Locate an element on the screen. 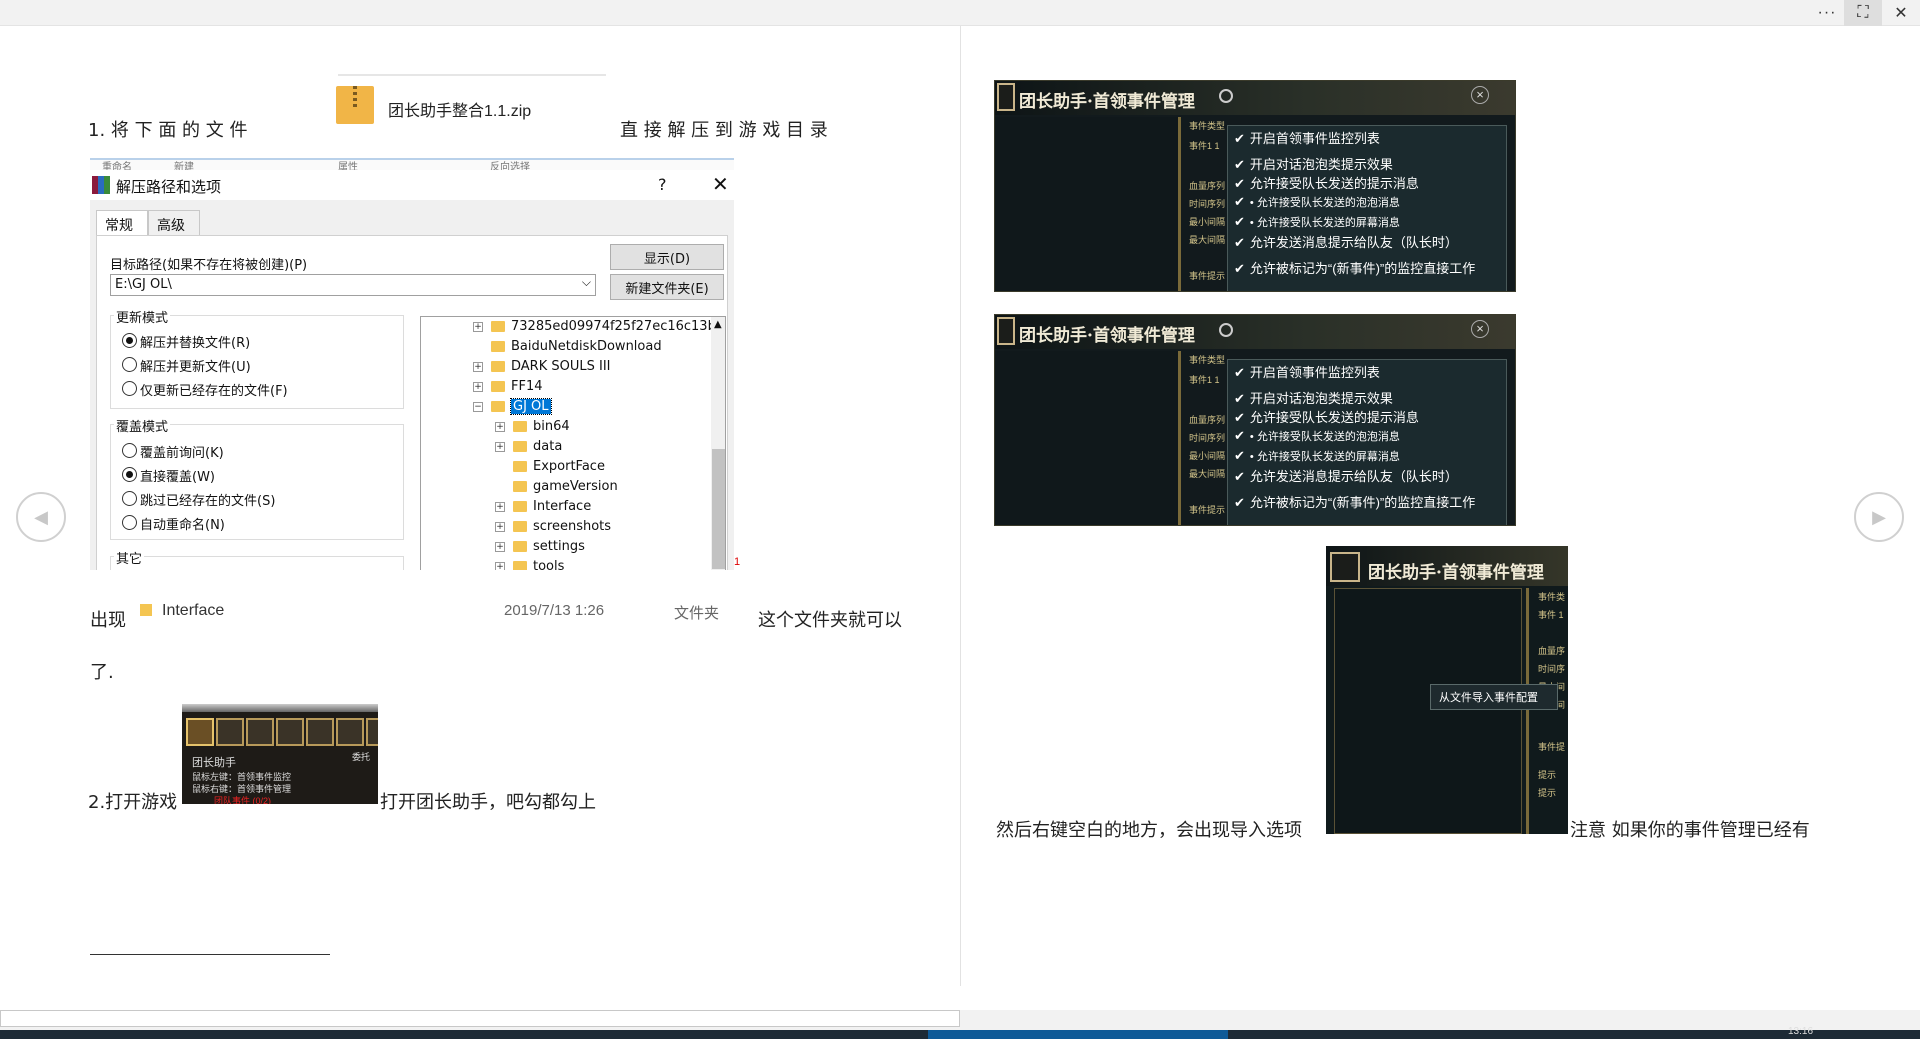 This screenshot has height=1039, width=1920. radio-overwrite: 直接覆盖(W) is located at coordinates (168, 475).